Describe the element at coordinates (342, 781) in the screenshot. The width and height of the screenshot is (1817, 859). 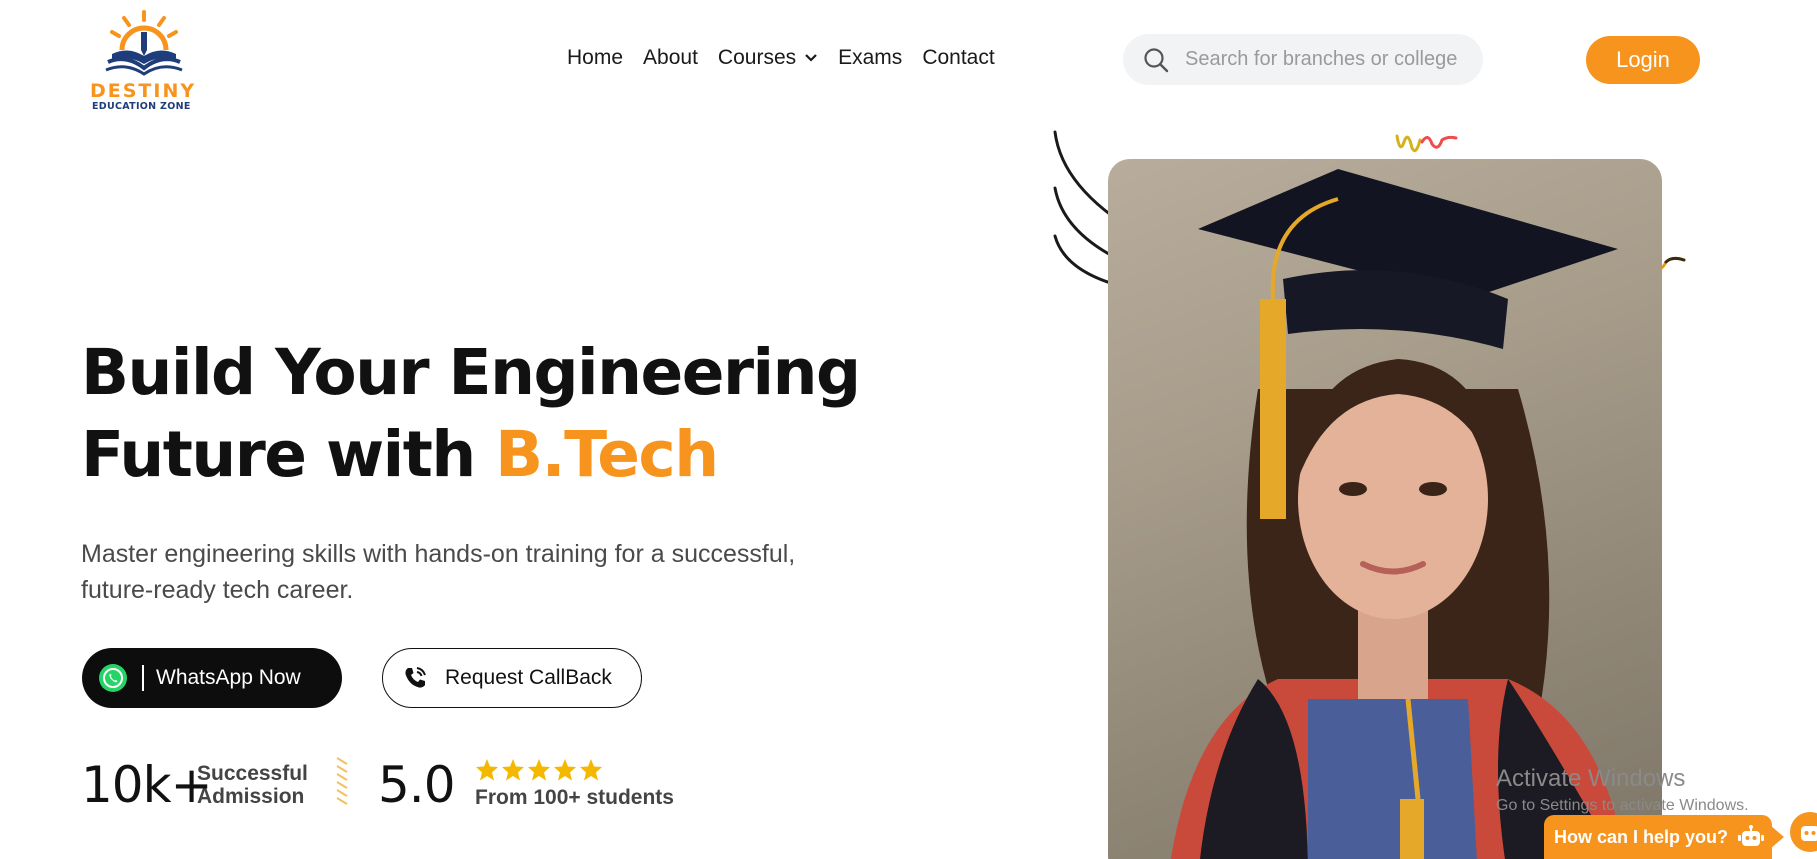
I see `stats-divider` at that location.